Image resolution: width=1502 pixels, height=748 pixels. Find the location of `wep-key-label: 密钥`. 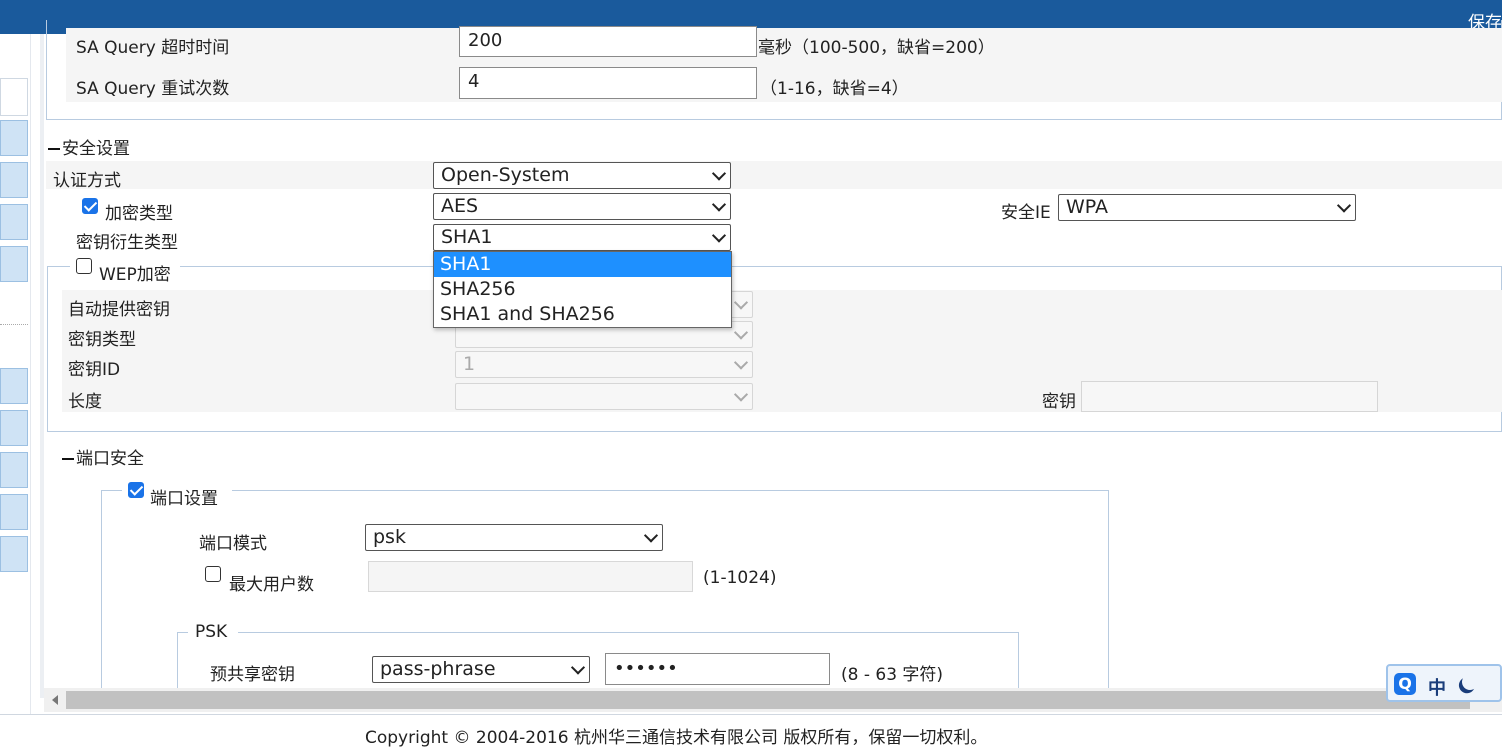

wep-key-label: 密钥 is located at coordinates (1059, 402).